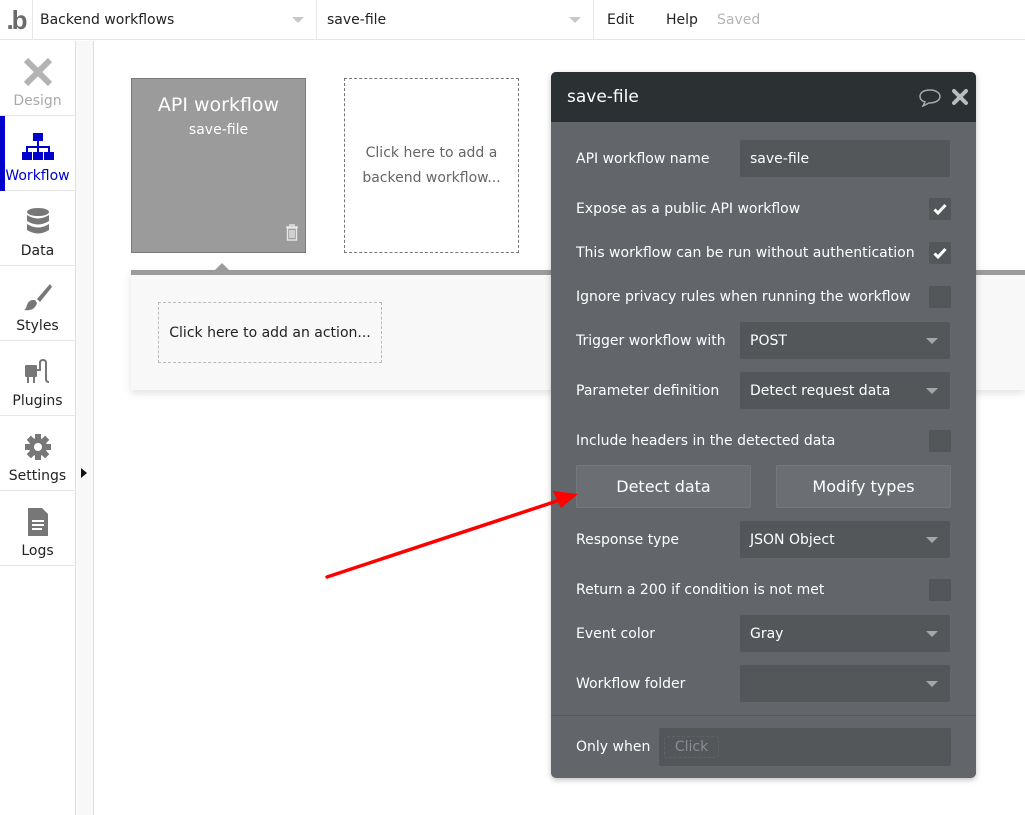 Image resolution: width=1025 pixels, height=815 pixels. I want to click on page-selector-dropdown: Backend workflows, so click(174, 20).